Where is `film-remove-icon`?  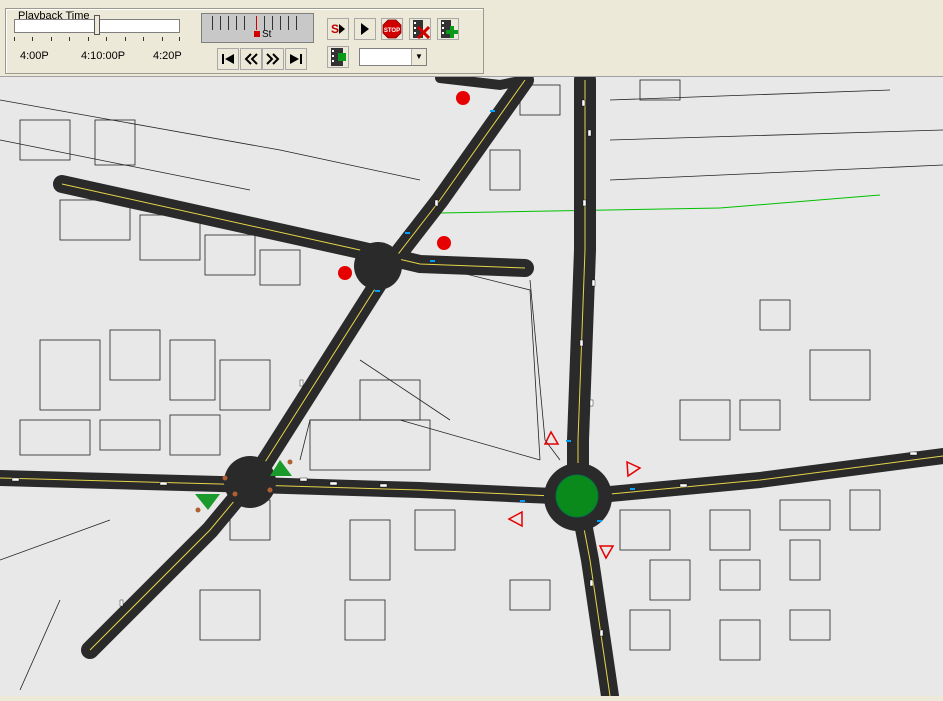 film-remove-icon is located at coordinates (421, 29).